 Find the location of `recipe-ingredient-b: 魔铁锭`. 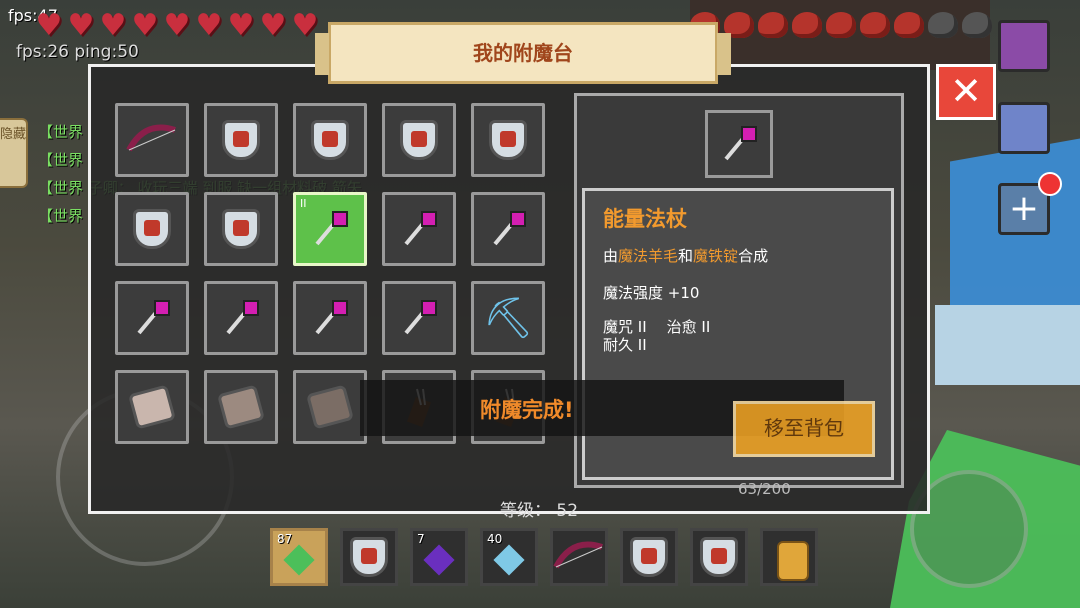

recipe-ingredient-b: 魔铁锭 is located at coordinates (716, 256).